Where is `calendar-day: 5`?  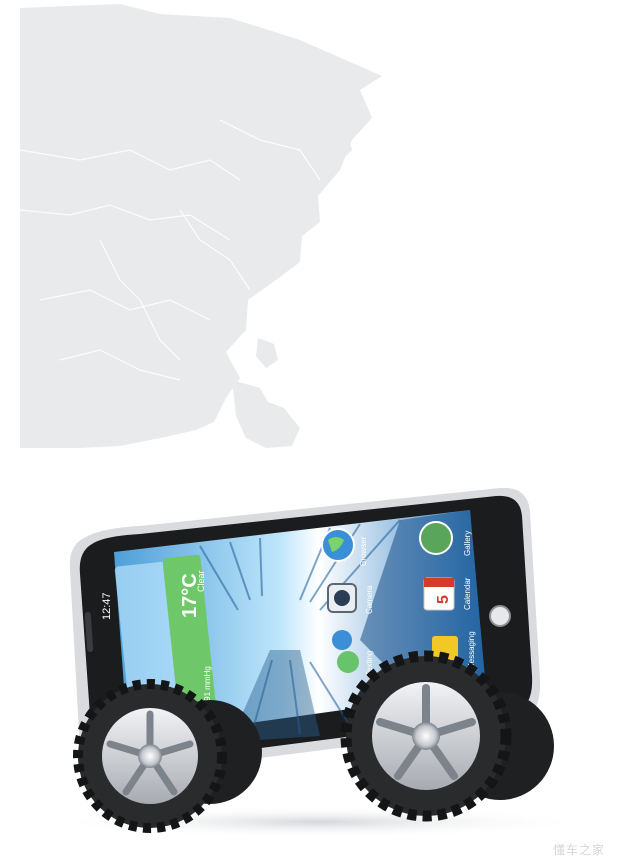 calendar-day: 5 is located at coordinates (443, 599).